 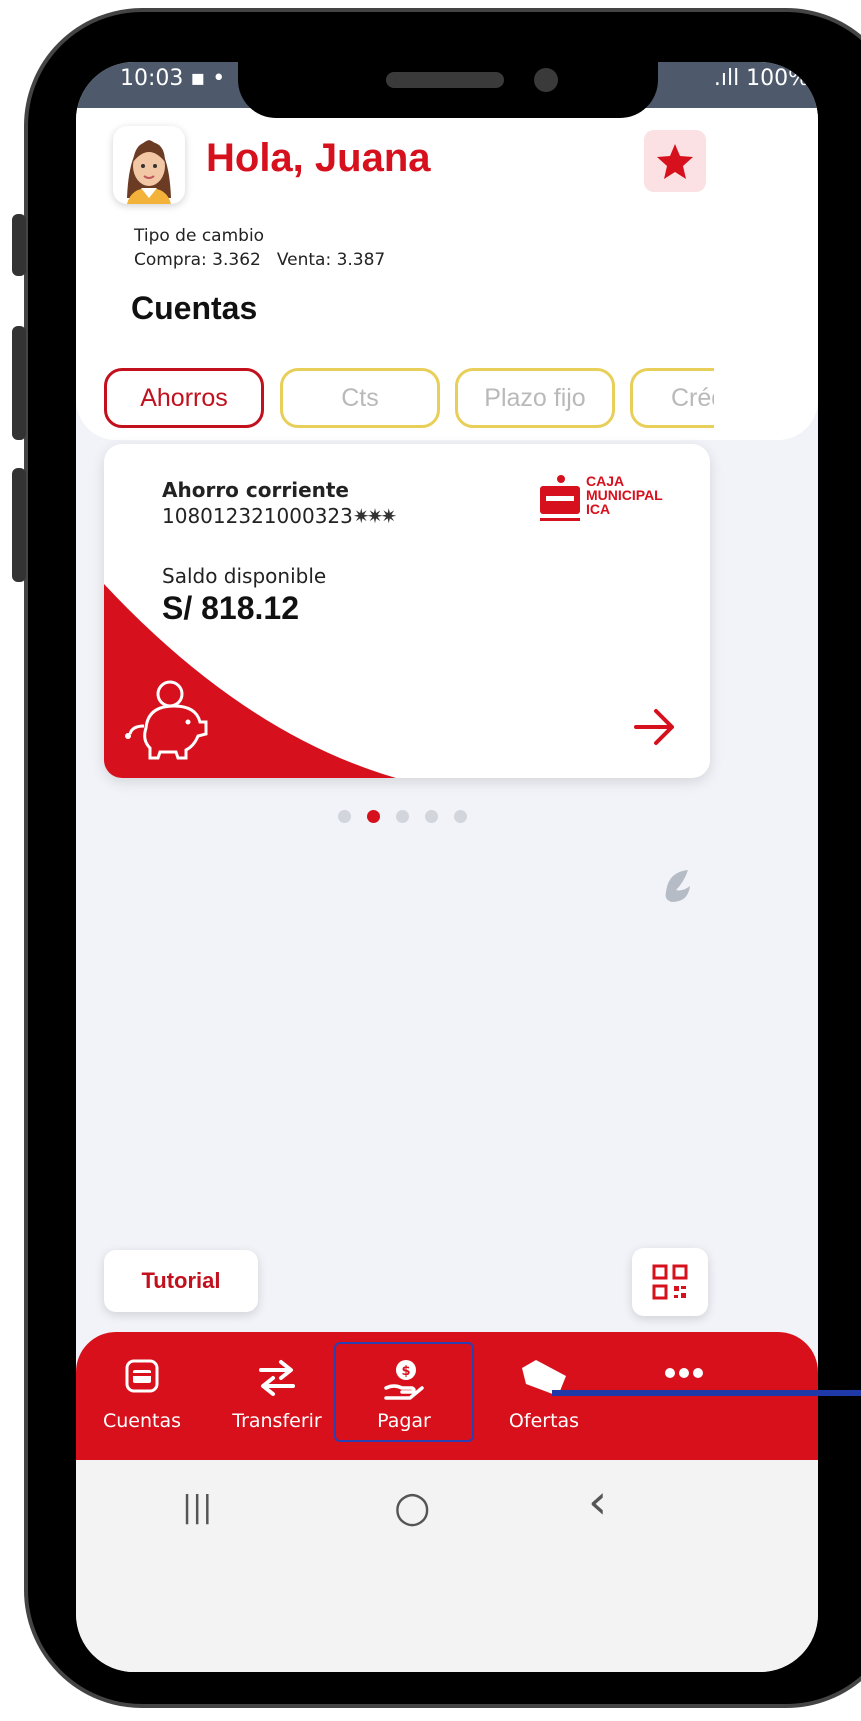 What do you see at coordinates (166, 720) in the screenshot?
I see `piggy-bank-icon` at bounding box center [166, 720].